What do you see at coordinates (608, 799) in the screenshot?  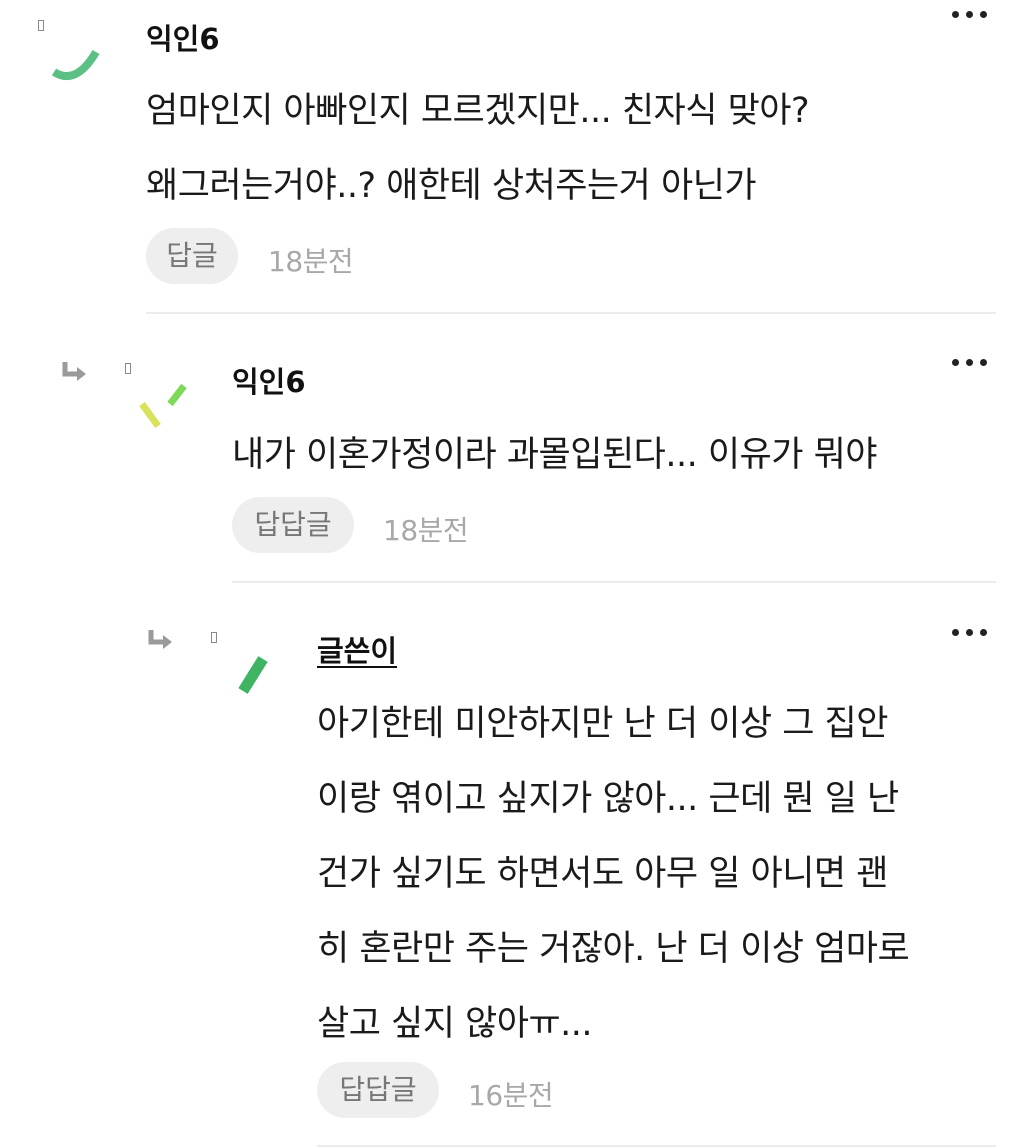 I see `comment-text-line: 이랑 엮이고 싶지가 않아... 근데 뭔 일 난` at bounding box center [608, 799].